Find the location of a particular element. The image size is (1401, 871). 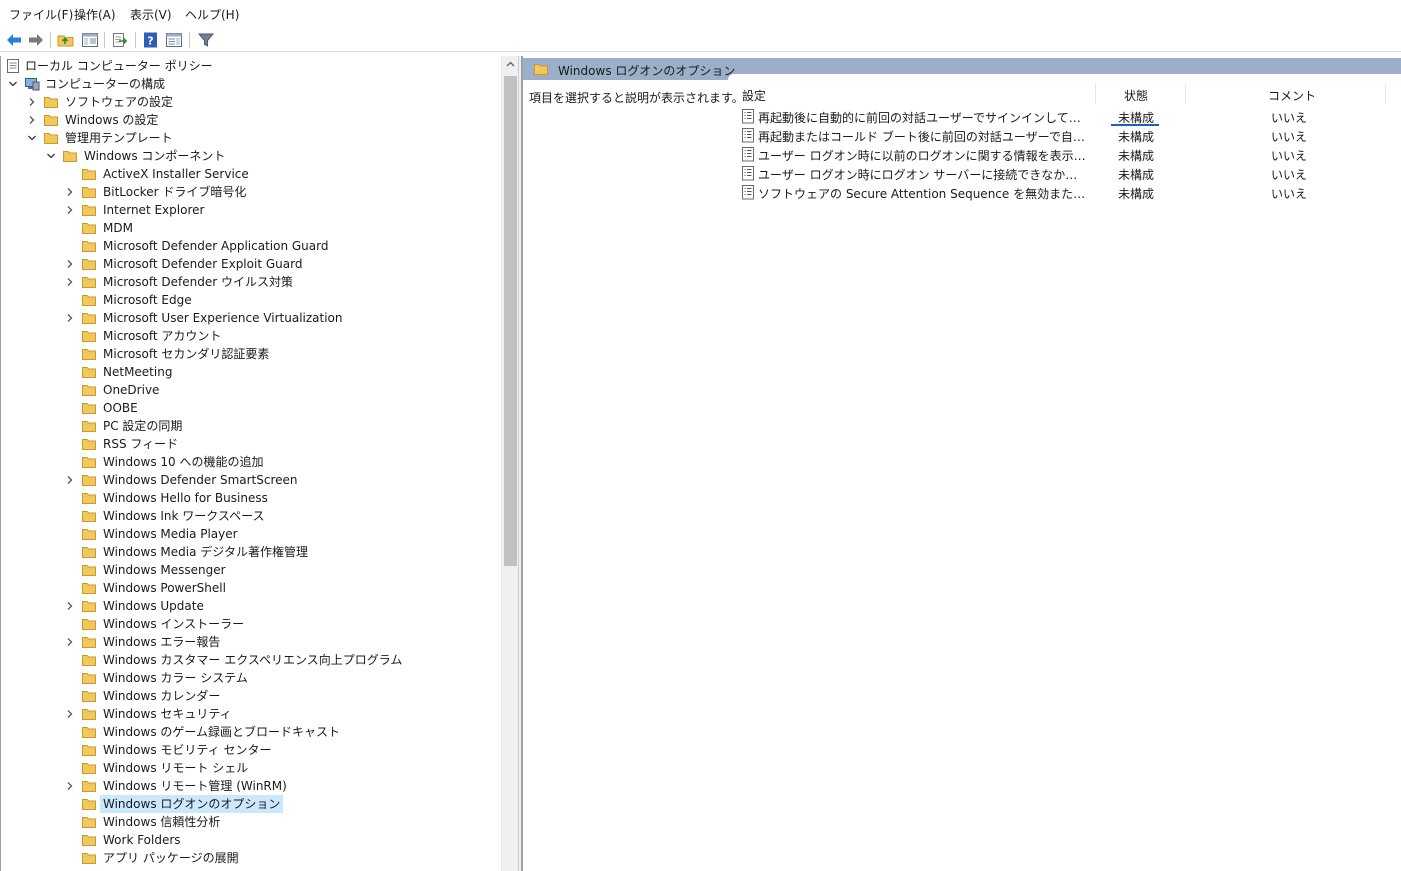

tree-label: Windows Ink ワークスペース is located at coordinates (184, 516).